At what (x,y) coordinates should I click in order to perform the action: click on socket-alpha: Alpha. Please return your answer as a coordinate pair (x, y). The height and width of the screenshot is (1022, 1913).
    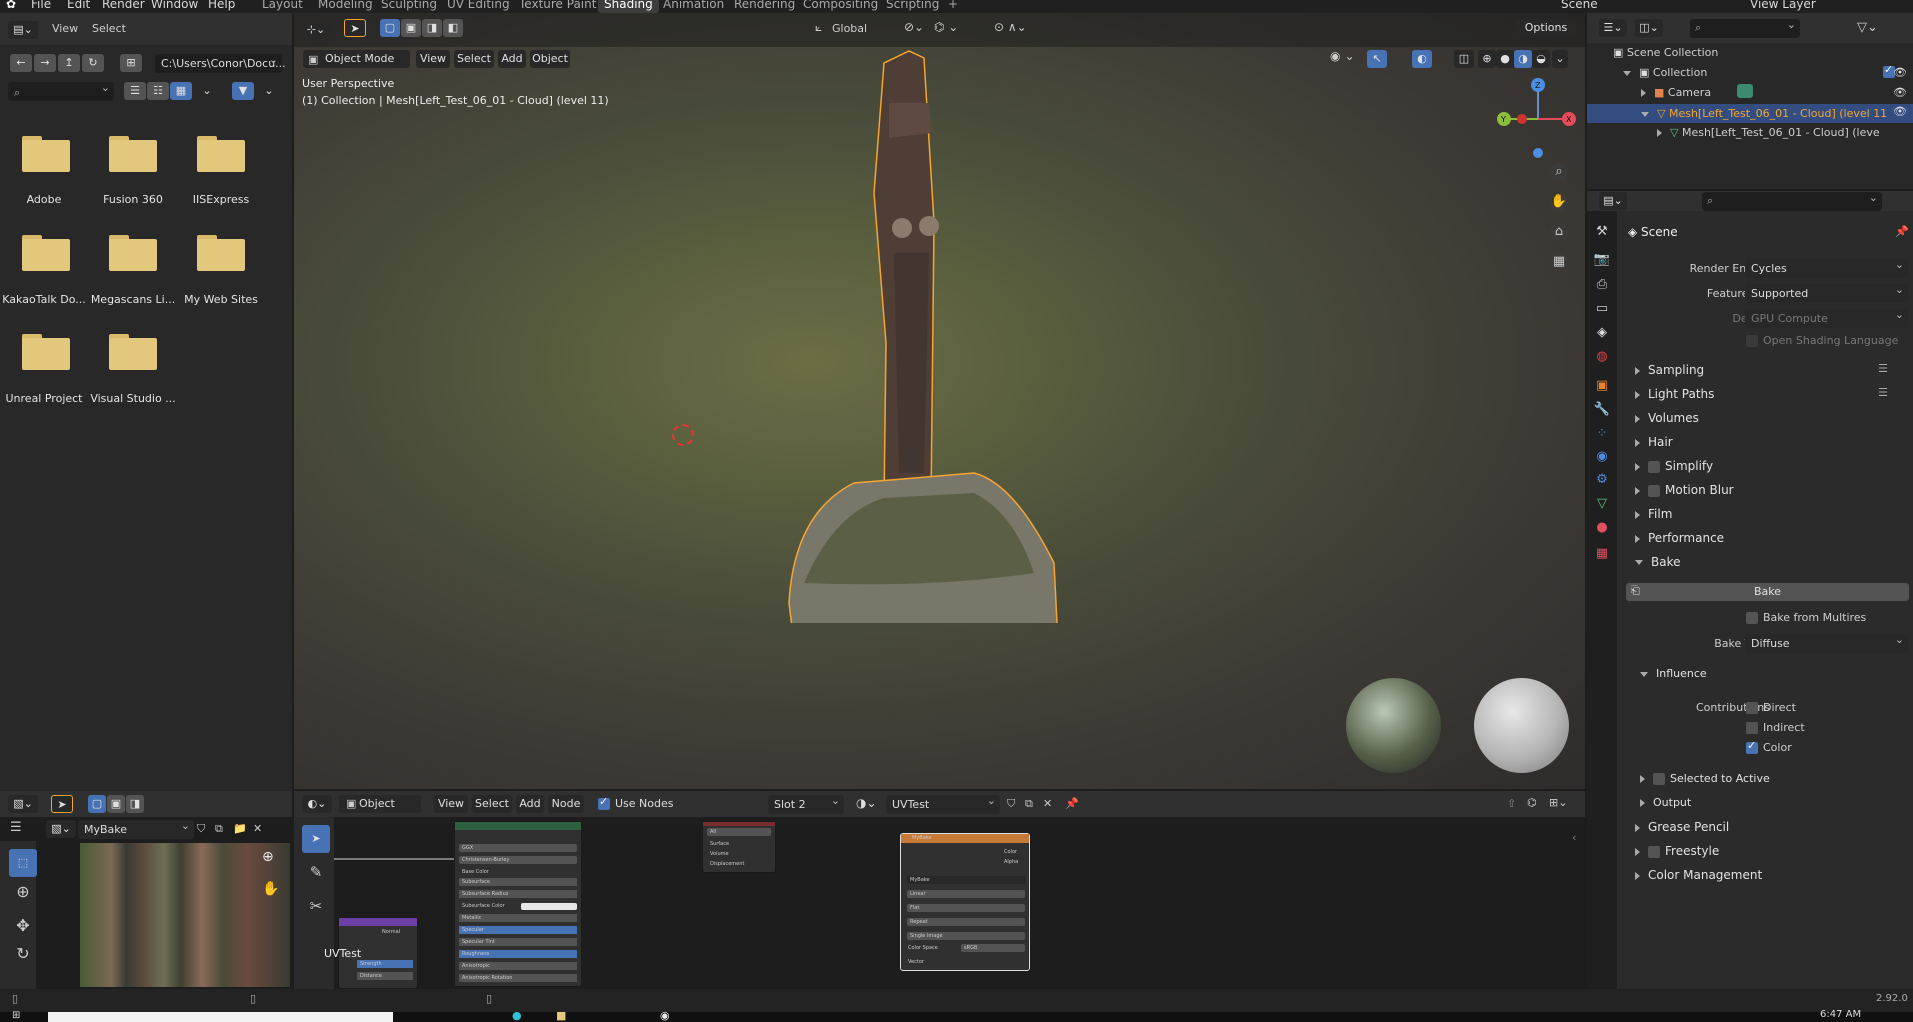
    Looking at the image, I should click on (1009, 862).